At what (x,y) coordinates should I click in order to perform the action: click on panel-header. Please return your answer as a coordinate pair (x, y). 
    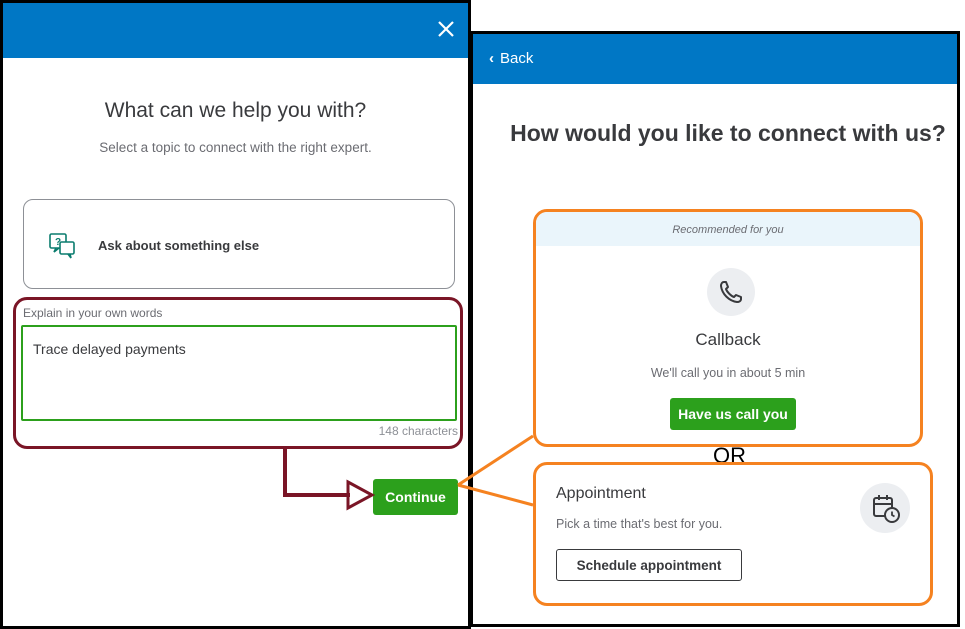
    Looking at the image, I should click on (235, 30).